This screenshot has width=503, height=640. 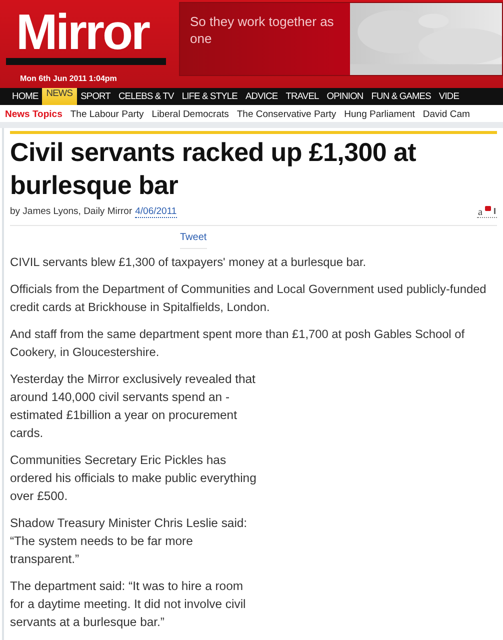 I want to click on nav-tab: NEWS, so click(x=59, y=96).